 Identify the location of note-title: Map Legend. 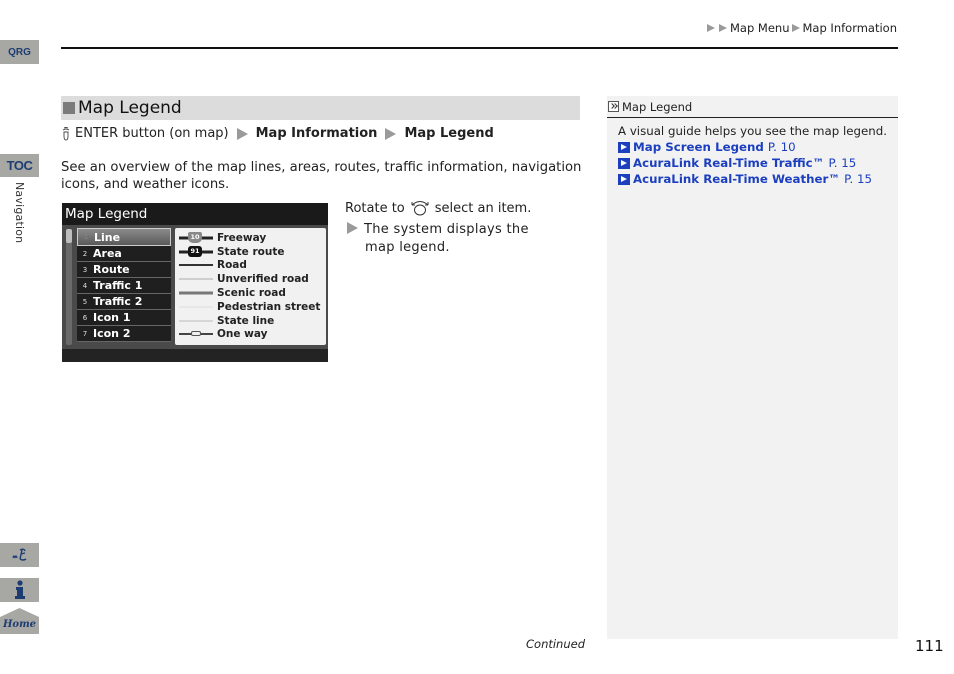
(657, 106).